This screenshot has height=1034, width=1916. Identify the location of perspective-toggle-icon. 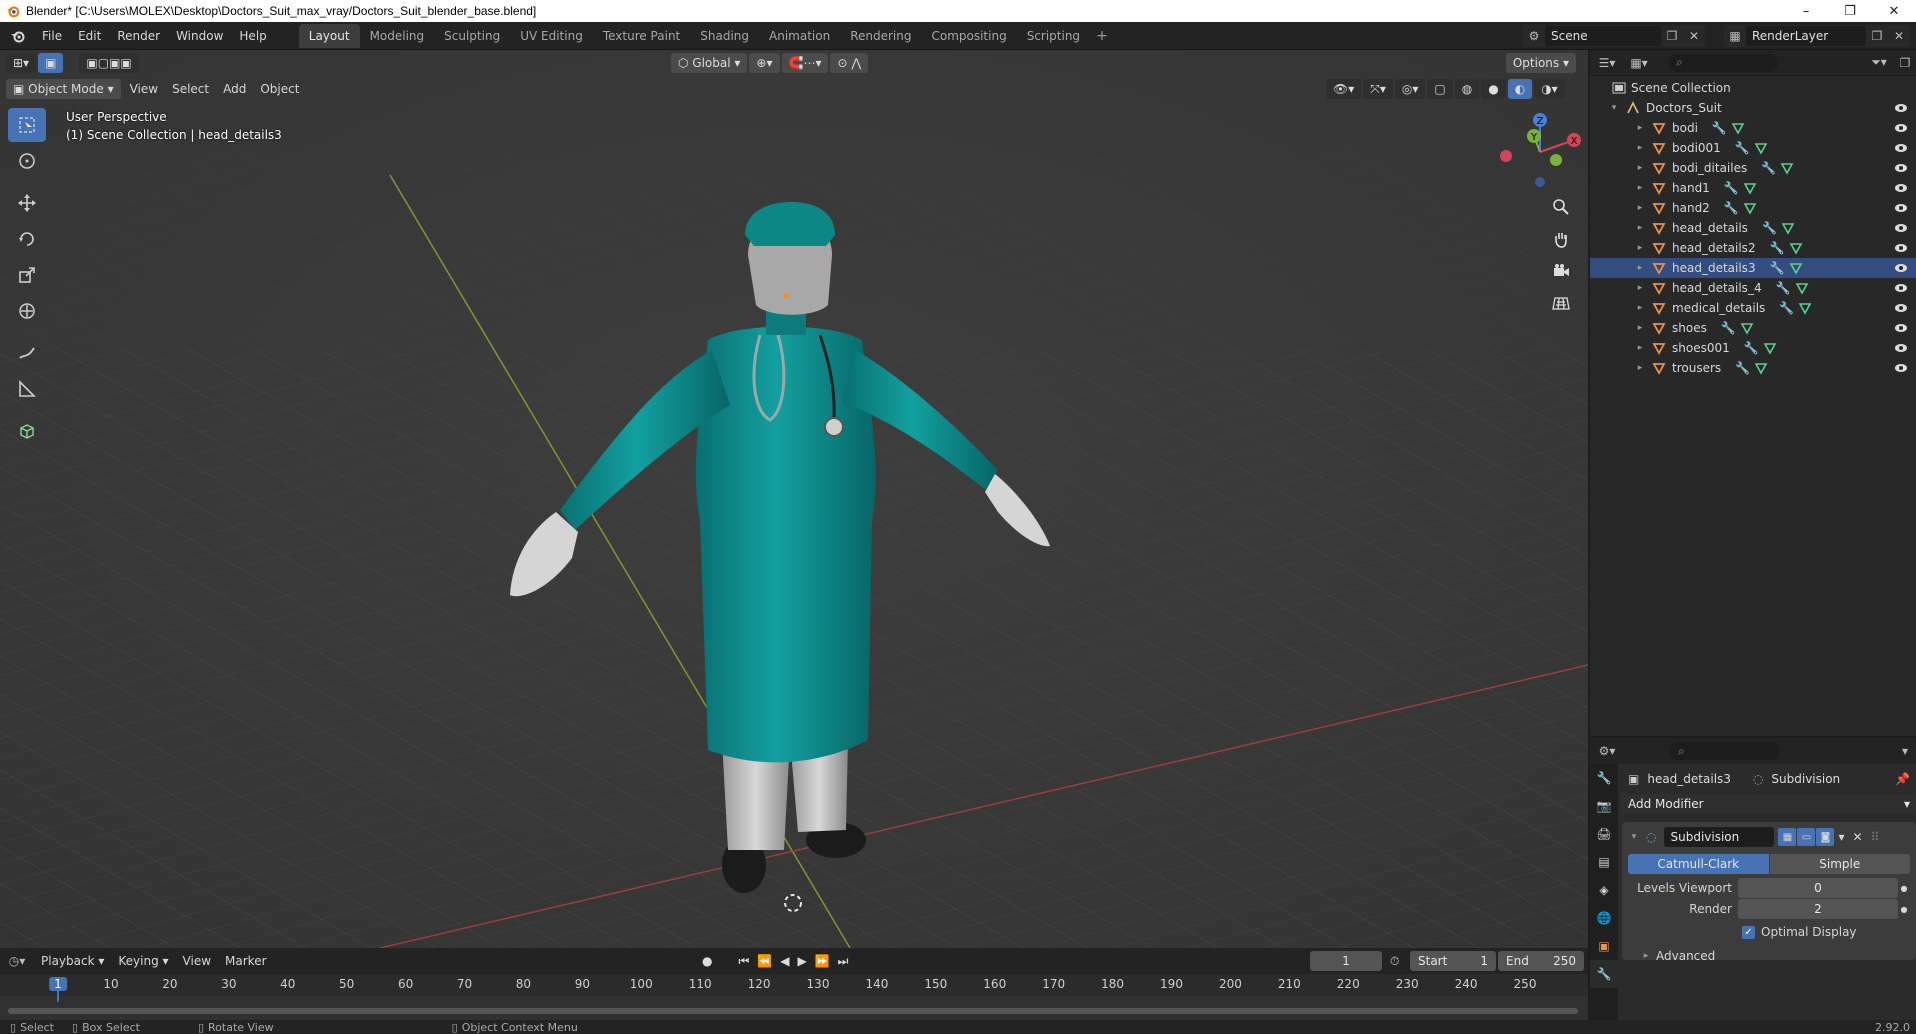
(1561, 303).